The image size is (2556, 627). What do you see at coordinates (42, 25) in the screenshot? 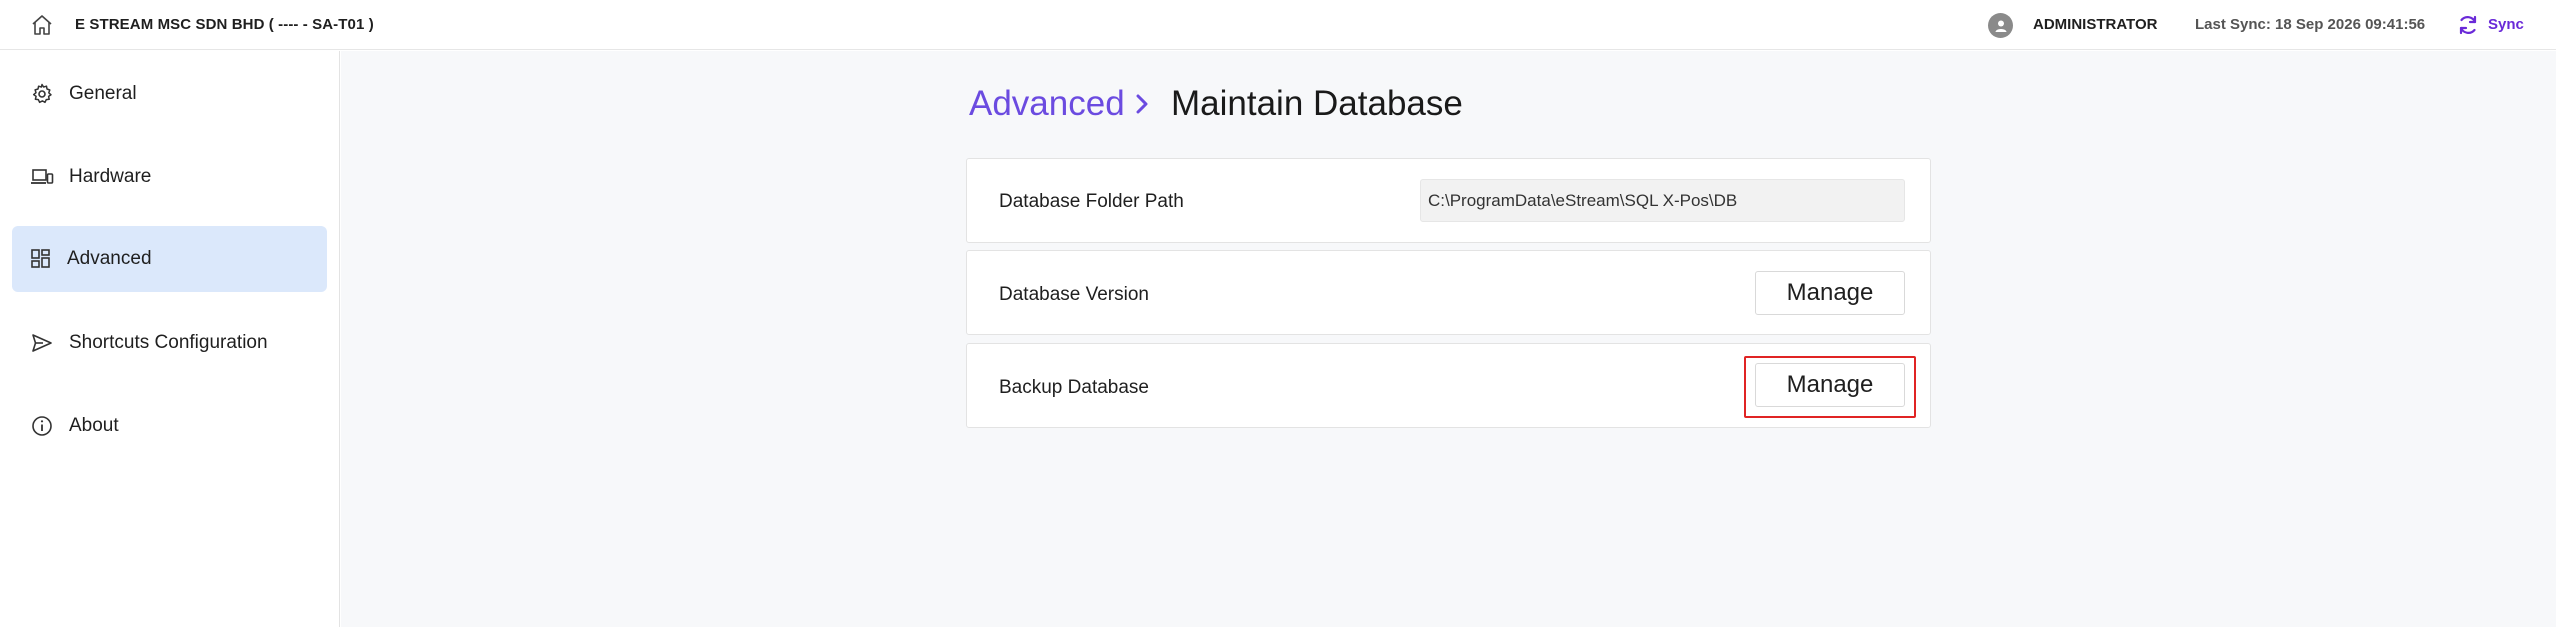
I see `home-icon` at bounding box center [42, 25].